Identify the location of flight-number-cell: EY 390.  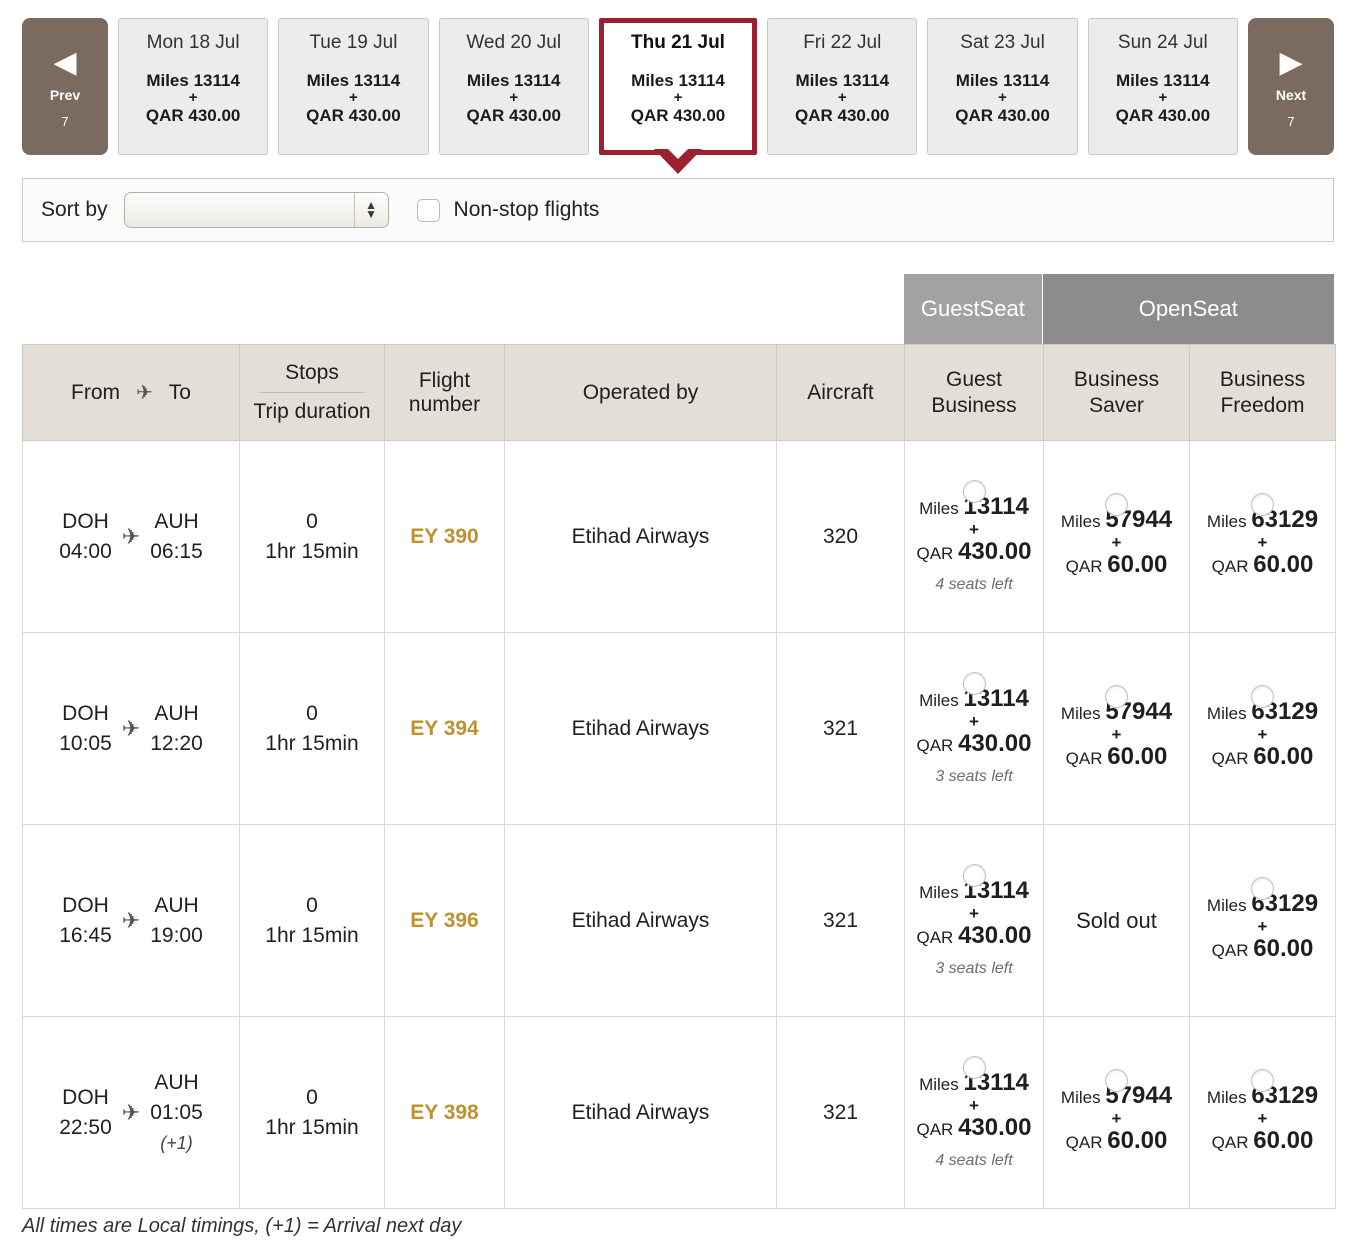
(444, 536).